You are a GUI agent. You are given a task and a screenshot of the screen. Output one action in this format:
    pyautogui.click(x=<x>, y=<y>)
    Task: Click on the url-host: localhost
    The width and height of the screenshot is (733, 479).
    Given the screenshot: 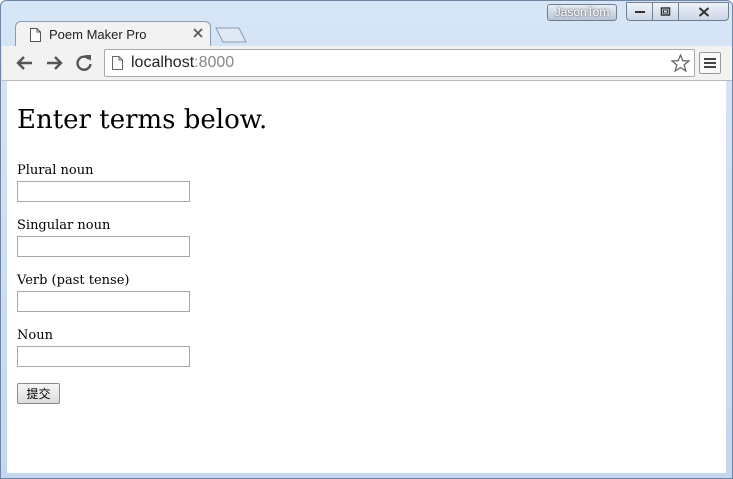 What is the action you would take?
    pyautogui.click(x=163, y=62)
    